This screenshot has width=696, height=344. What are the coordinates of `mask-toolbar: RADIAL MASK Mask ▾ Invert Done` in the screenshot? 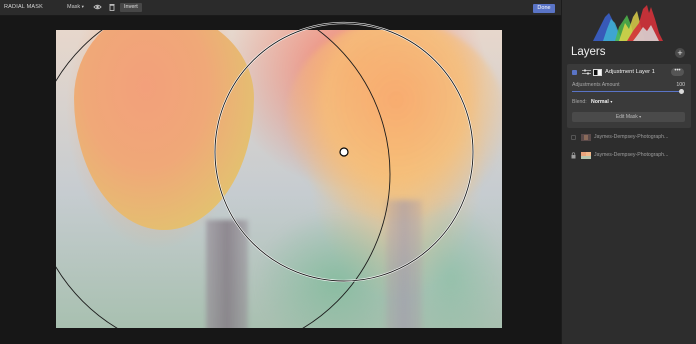 It's located at (280, 8).